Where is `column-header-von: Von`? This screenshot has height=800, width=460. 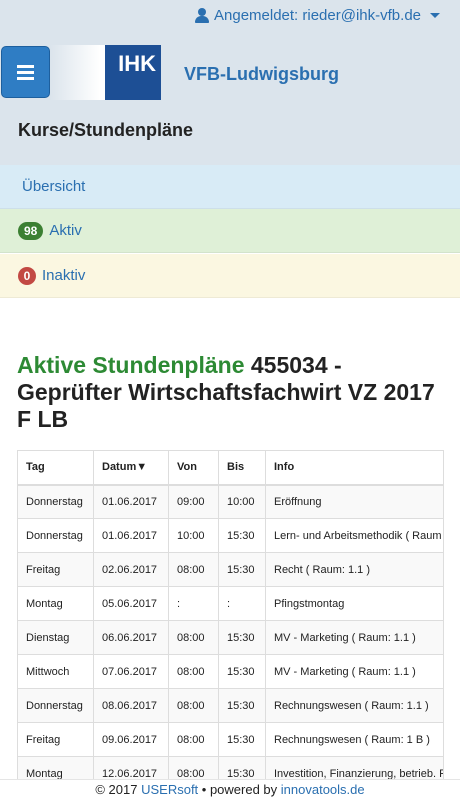
column-header-von: Von is located at coordinates (193, 468).